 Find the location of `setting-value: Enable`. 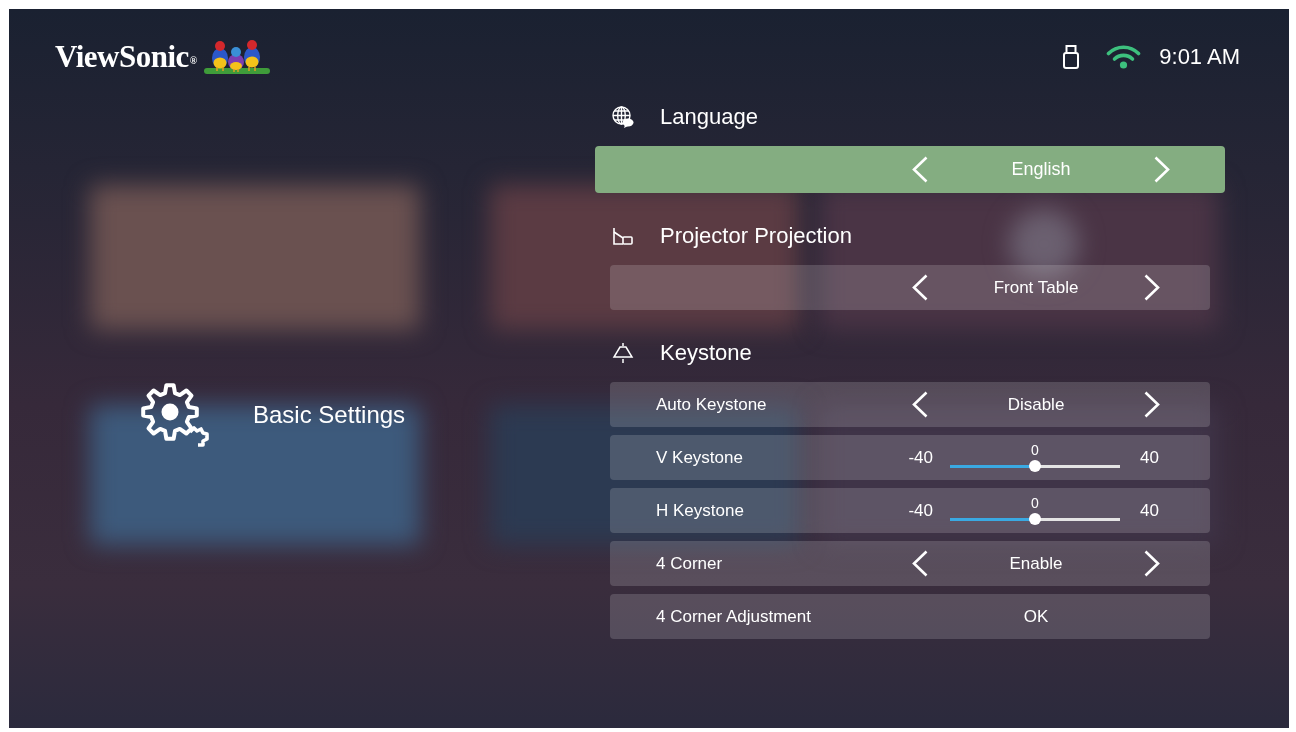

setting-value: Enable is located at coordinates (1036, 563).